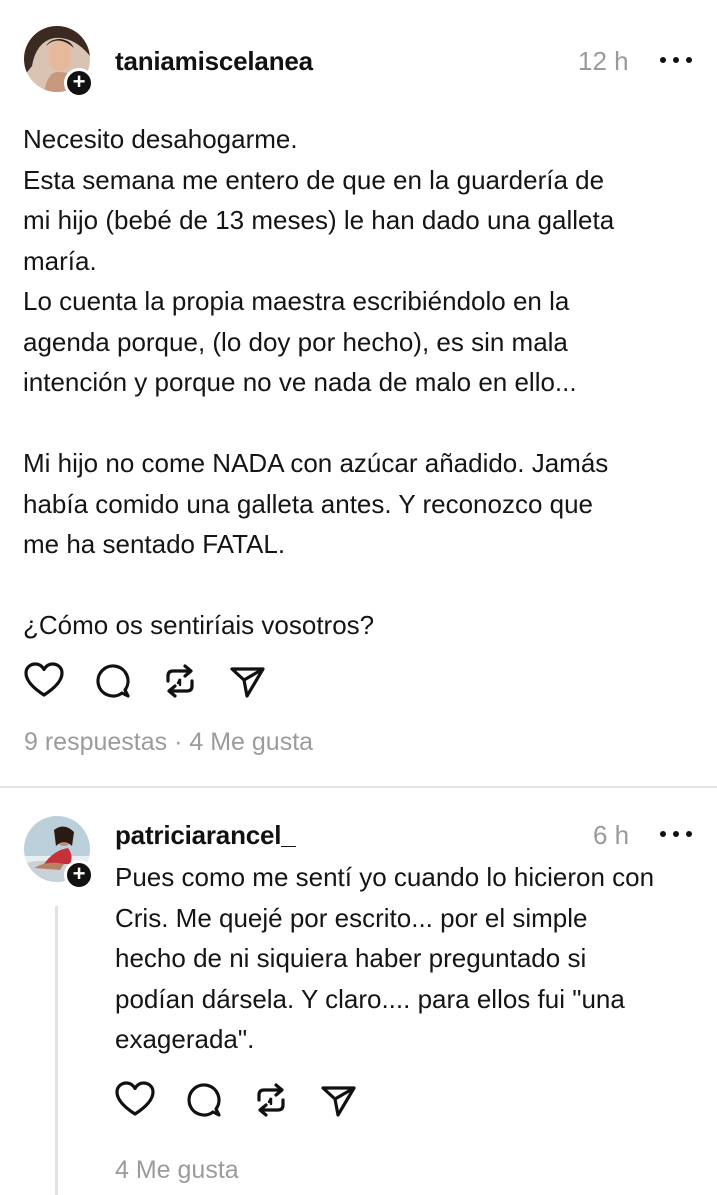  What do you see at coordinates (240, 1100) in the screenshot?
I see `reply-actions` at bounding box center [240, 1100].